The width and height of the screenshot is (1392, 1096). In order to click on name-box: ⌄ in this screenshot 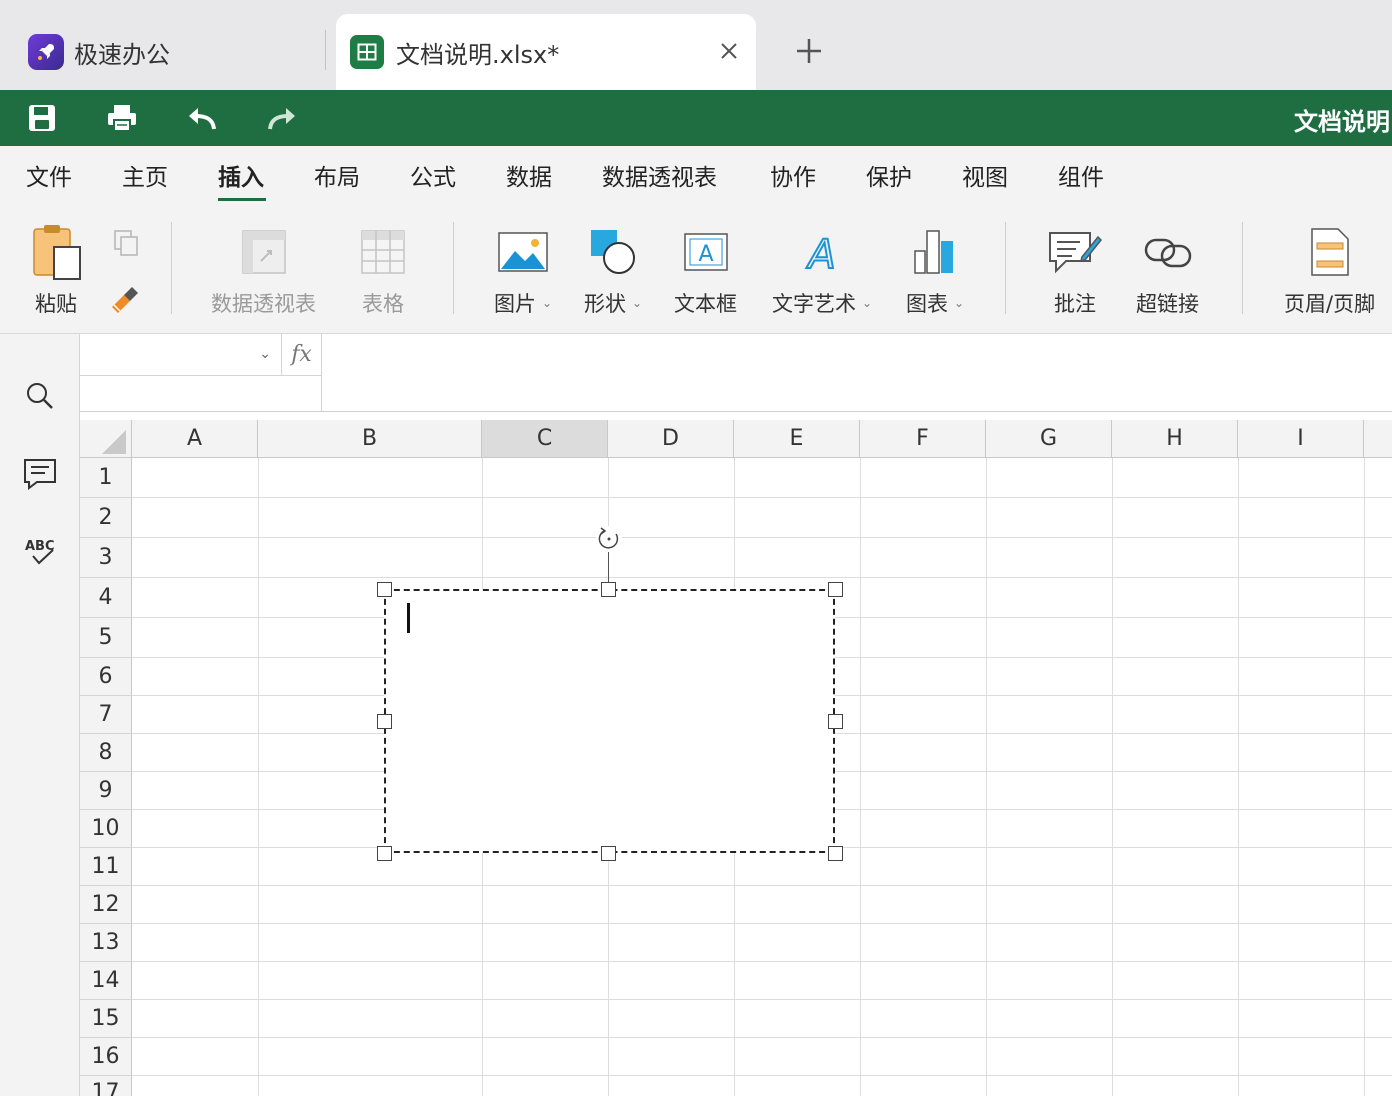, I will do `click(181, 355)`.